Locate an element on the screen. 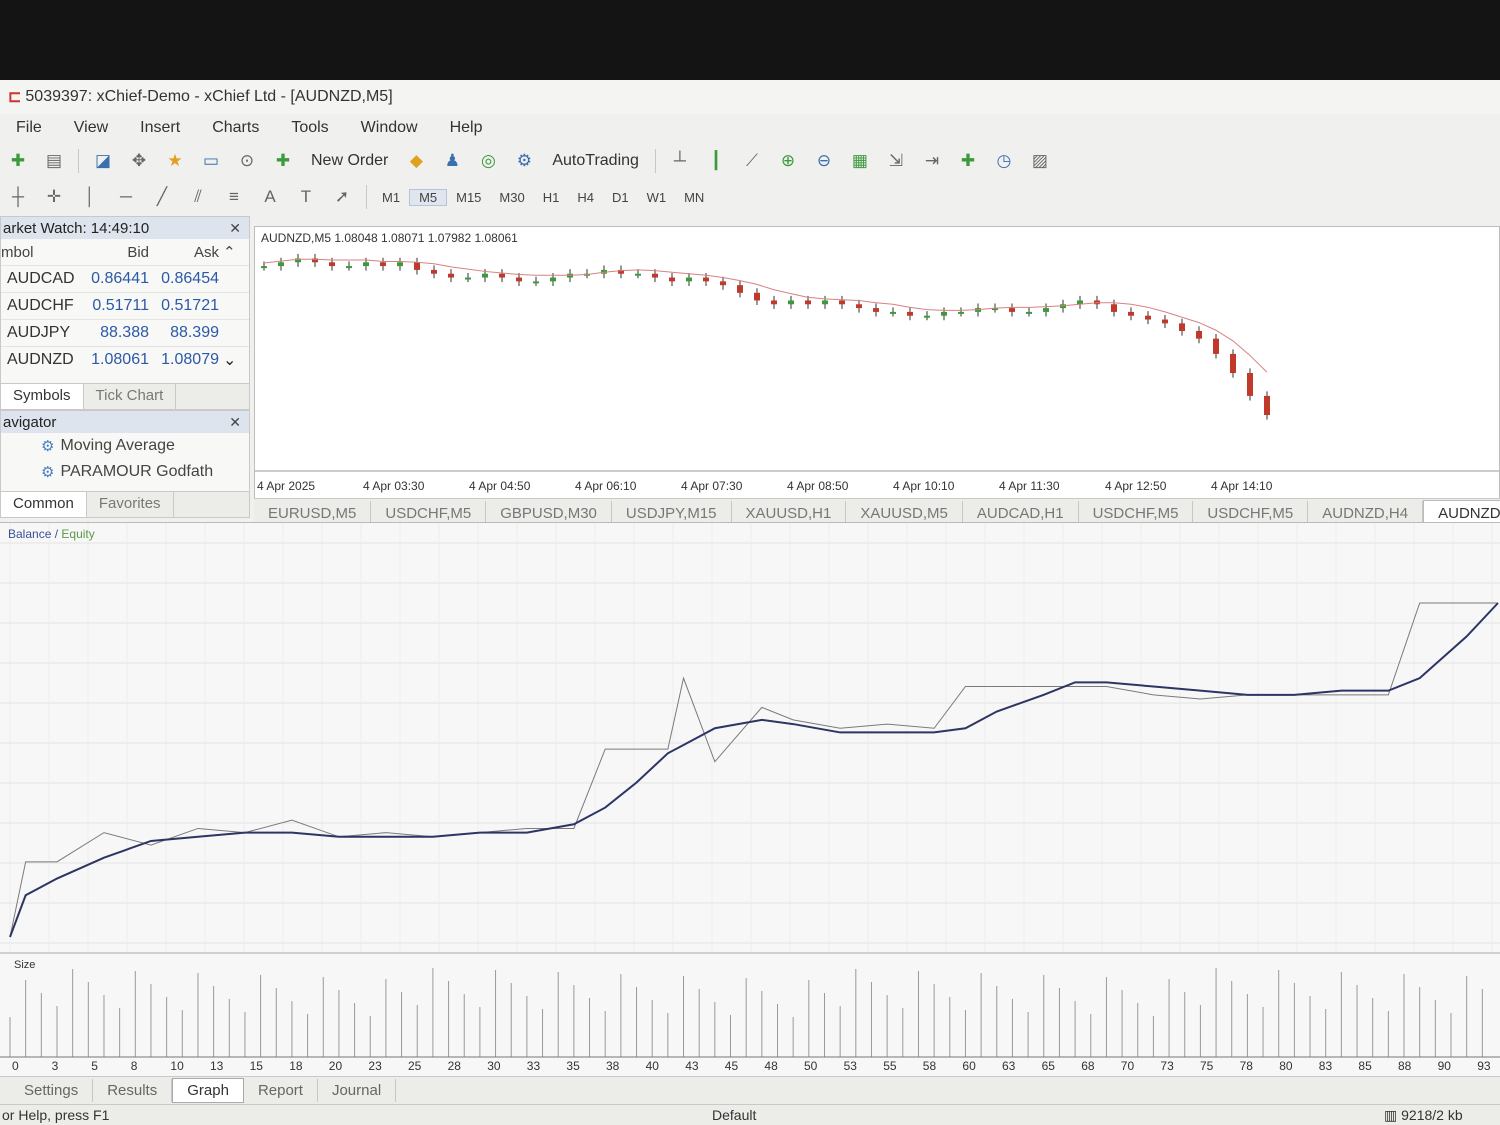  terminal-icon: ▭ is located at coordinates (211, 161).